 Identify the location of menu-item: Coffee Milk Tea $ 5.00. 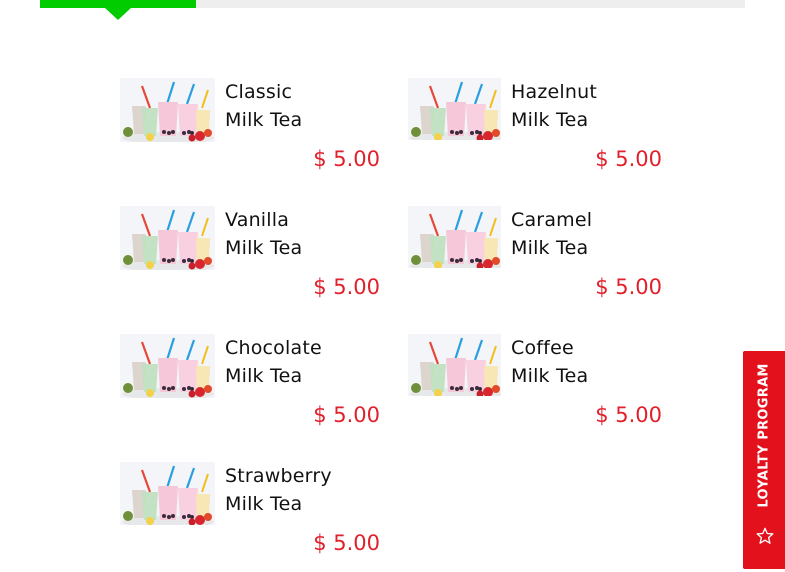
(535, 389).